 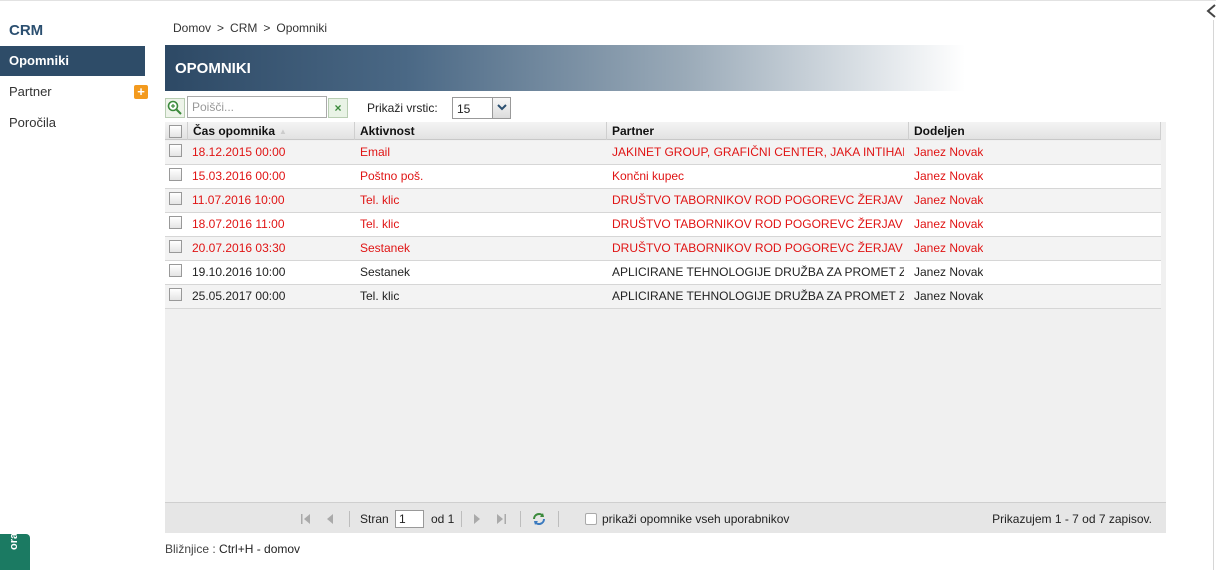 What do you see at coordinates (15, 551) in the screenshot?
I see `side-tab-badge: ora` at bounding box center [15, 551].